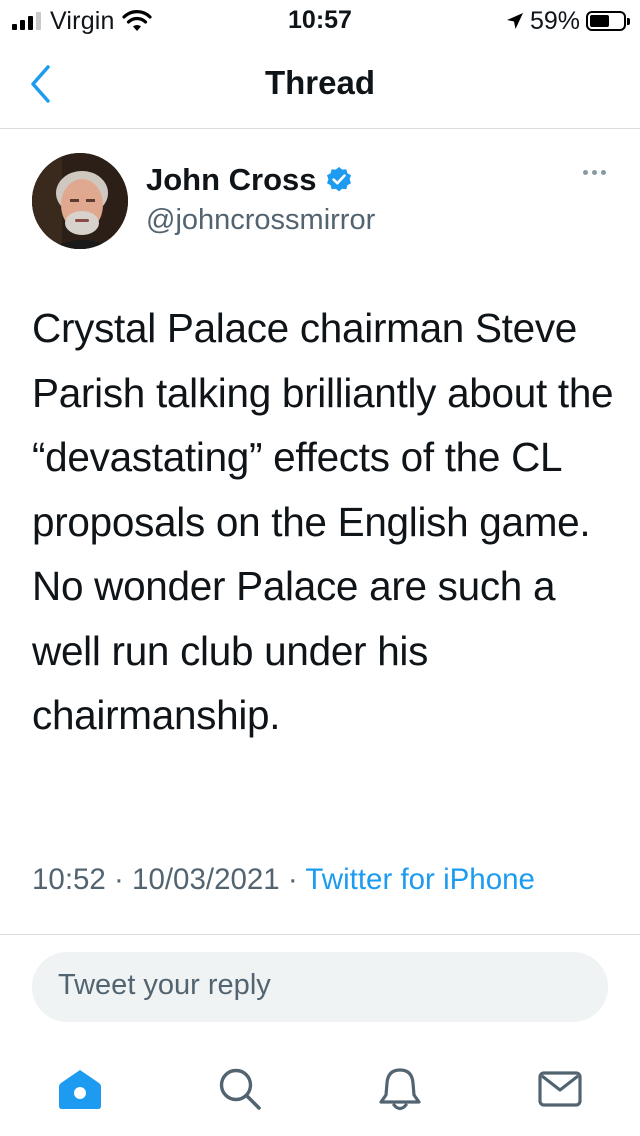  What do you see at coordinates (69, 879) in the screenshot?
I see `tweet-time: 10:52` at bounding box center [69, 879].